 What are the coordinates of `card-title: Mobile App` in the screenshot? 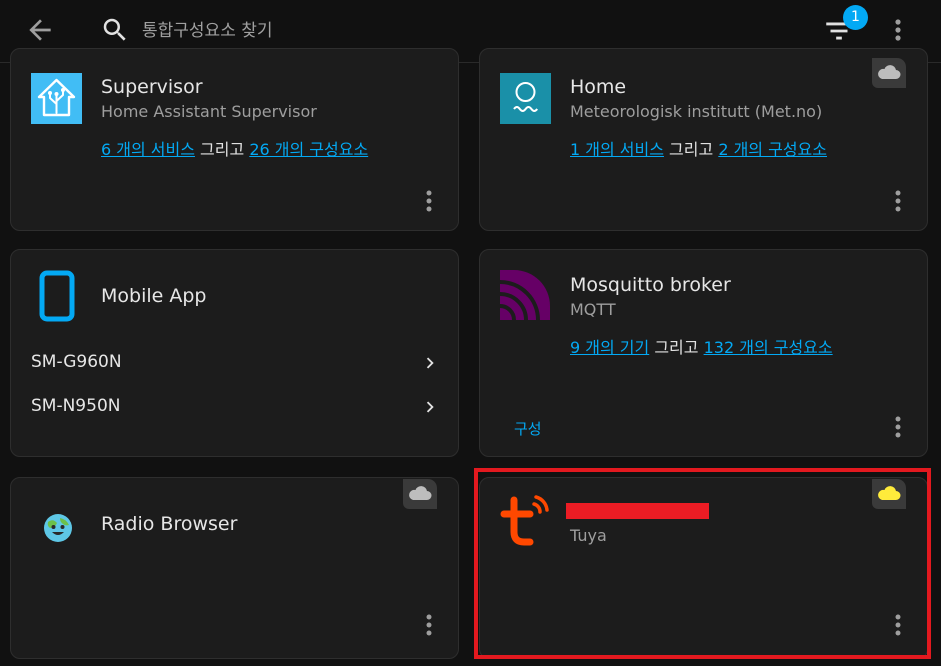 It's located at (154, 296).